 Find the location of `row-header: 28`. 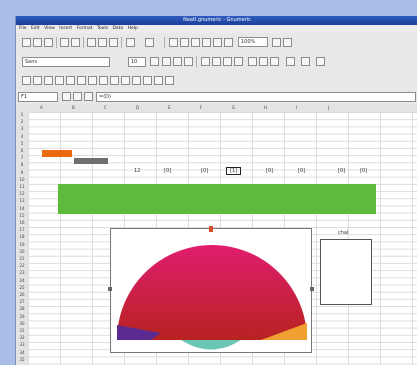

row-header: 28 is located at coordinates (22, 308).